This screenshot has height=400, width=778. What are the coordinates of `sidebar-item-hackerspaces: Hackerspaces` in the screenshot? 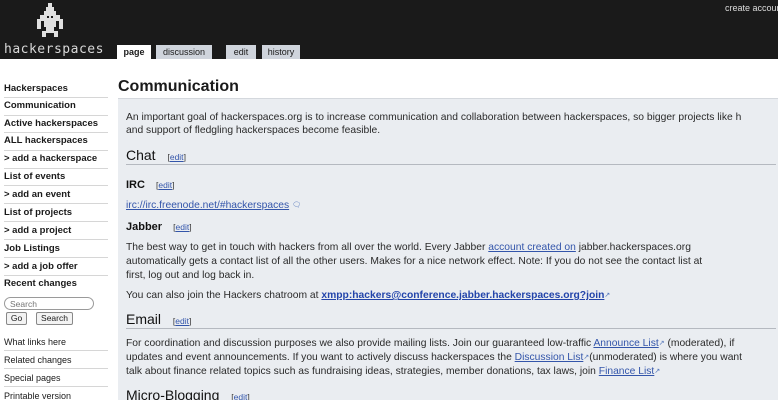 It's located at (56, 89).